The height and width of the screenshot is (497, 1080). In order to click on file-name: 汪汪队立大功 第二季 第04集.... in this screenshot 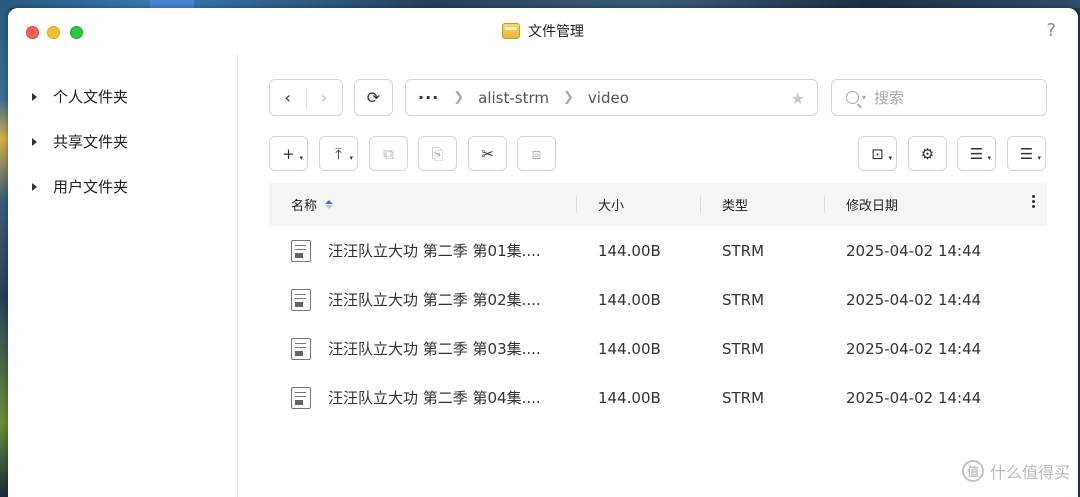, I will do `click(434, 398)`.